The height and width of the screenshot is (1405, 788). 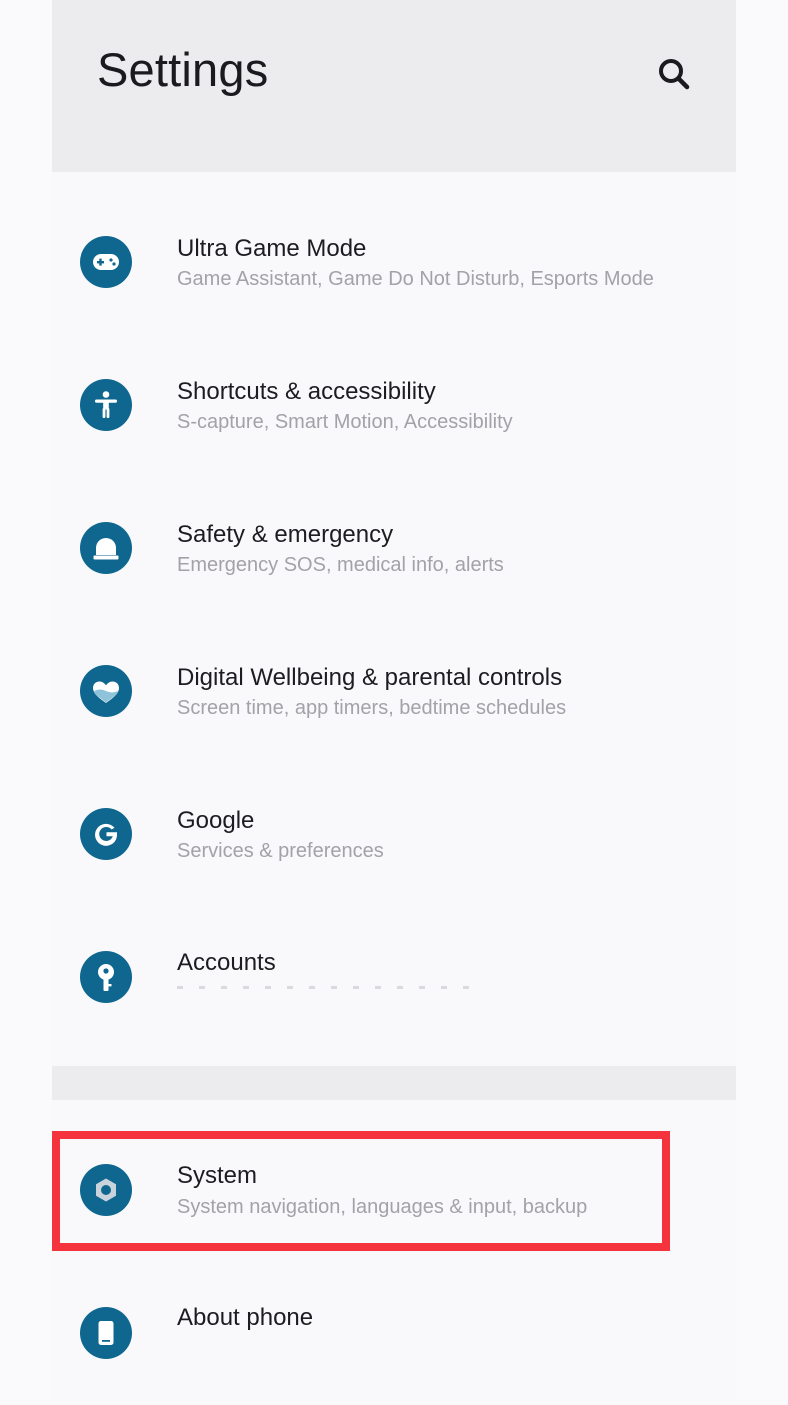 I want to click on item-subtitle: Services & preferences, so click(x=280, y=851).